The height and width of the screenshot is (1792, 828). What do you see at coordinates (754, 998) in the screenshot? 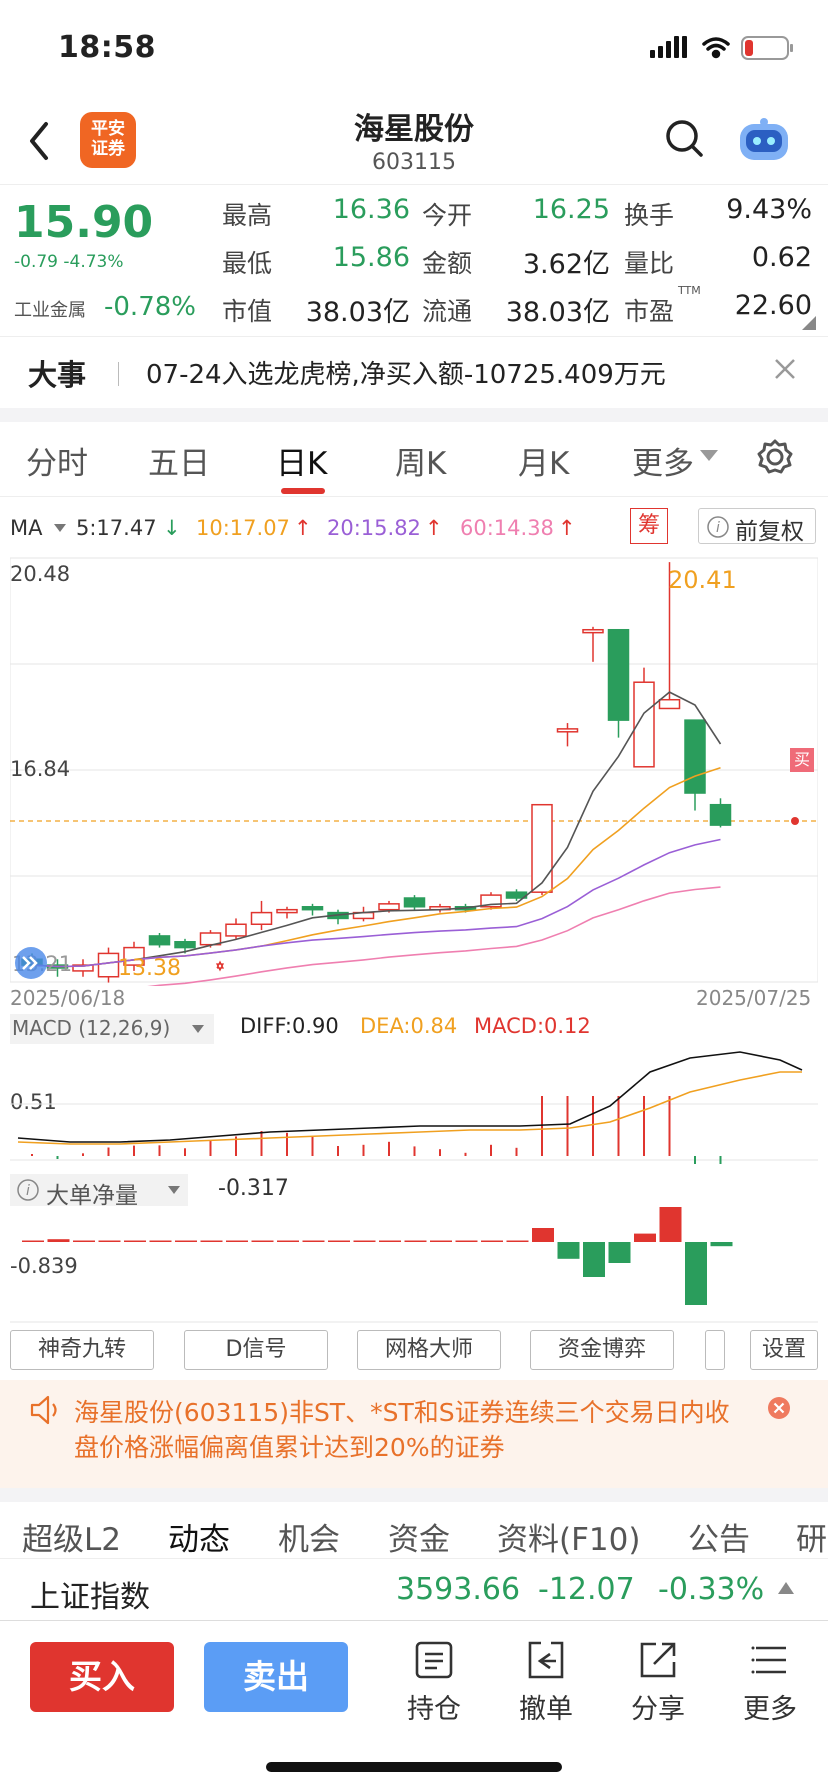
I see `end-date: 2025/07/25` at bounding box center [754, 998].